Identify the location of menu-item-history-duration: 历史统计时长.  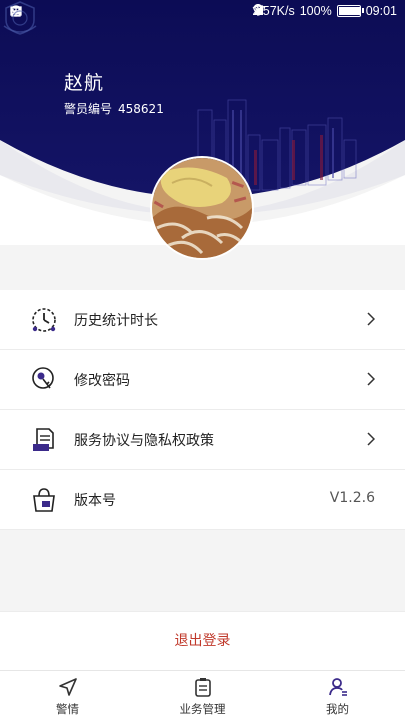
(202, 320).